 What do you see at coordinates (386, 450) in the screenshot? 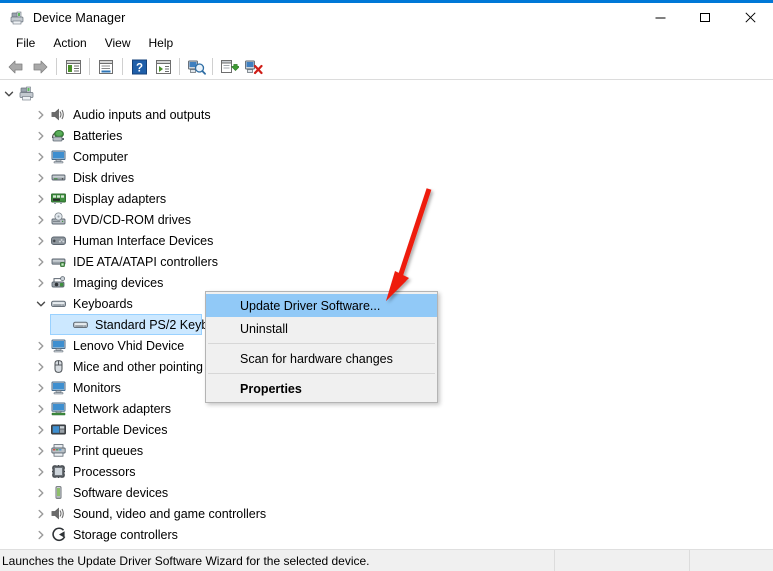
I see `tree-item-print-queues: Print queues` at bounding box center [386, 450].